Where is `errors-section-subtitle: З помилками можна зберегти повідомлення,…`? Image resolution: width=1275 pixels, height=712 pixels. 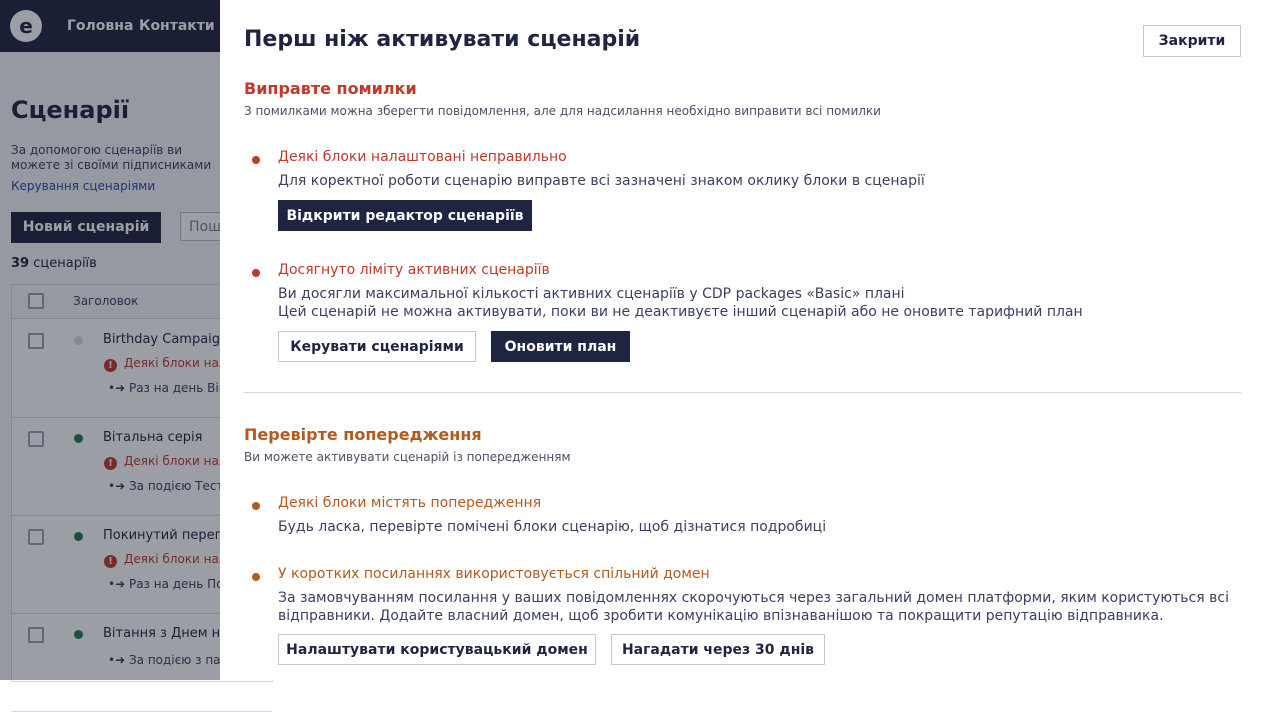 errors-section-subtitle: З помилками можна зберегти повідомлення,… is located at coordinates (562, 111).